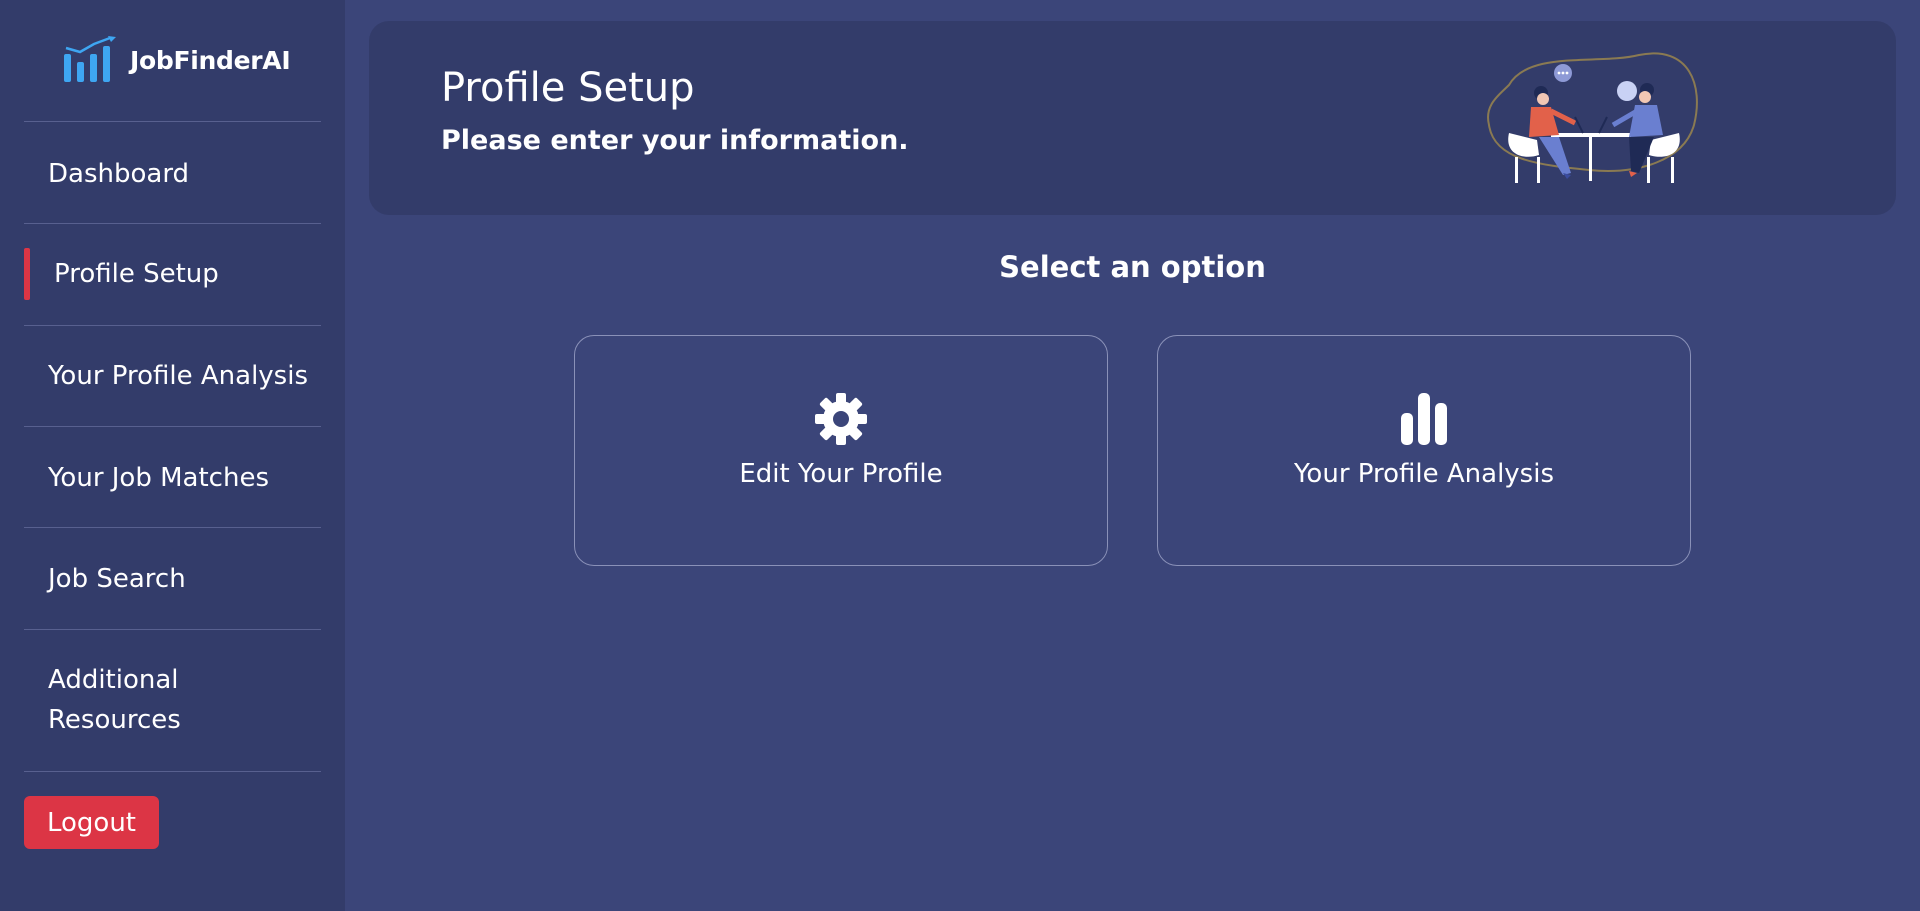  What do you see at coordinates (841, 450) in the screenshot?
I see `edit-profile-card: Edit Your Profile` at bounding box center [841, 450].